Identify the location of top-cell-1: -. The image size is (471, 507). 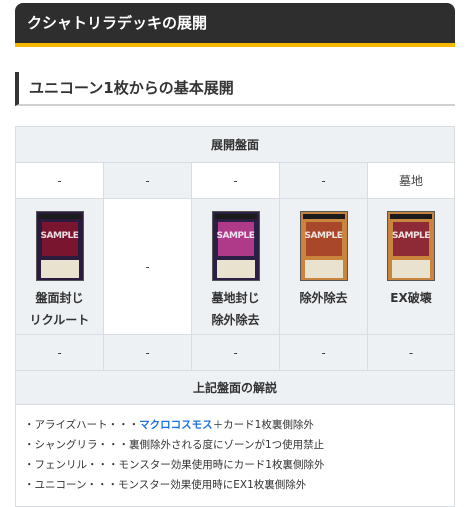
(60, 181).